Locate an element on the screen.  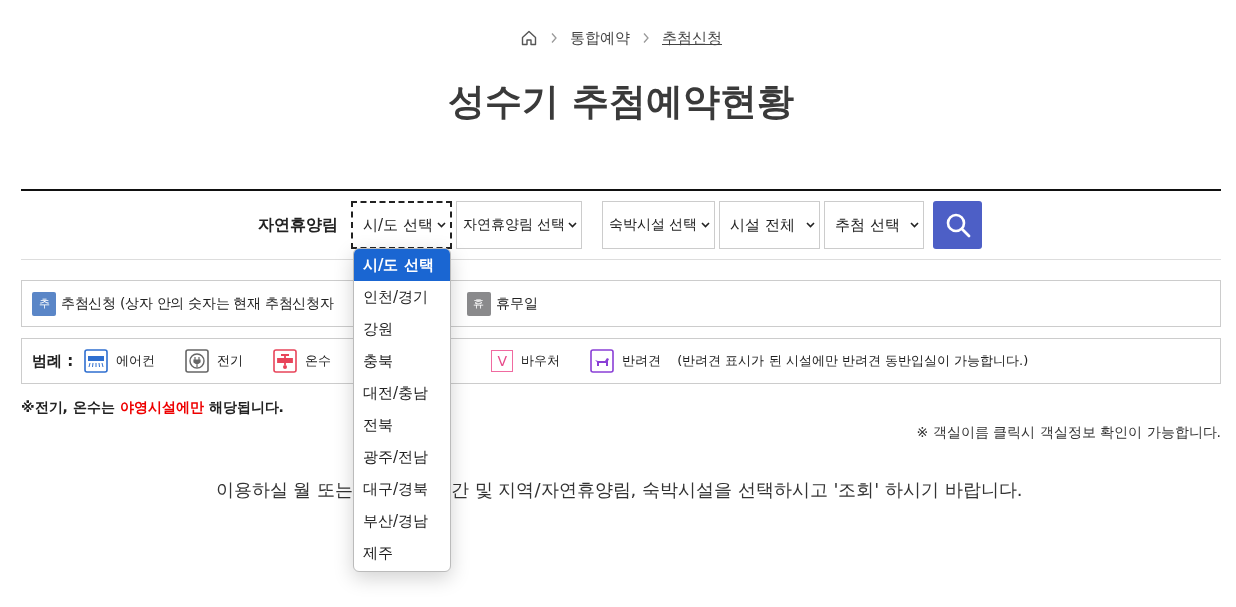
legend-label: 온수 is located at coordinates (318, 361).